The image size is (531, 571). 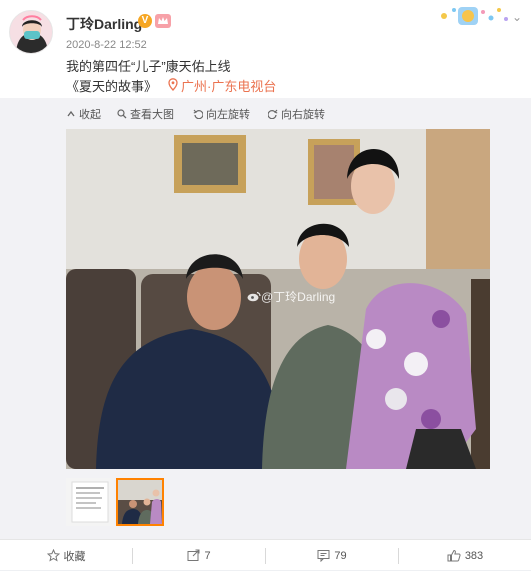 I want to click on thumbnail-document, so click(x=90, y=502).